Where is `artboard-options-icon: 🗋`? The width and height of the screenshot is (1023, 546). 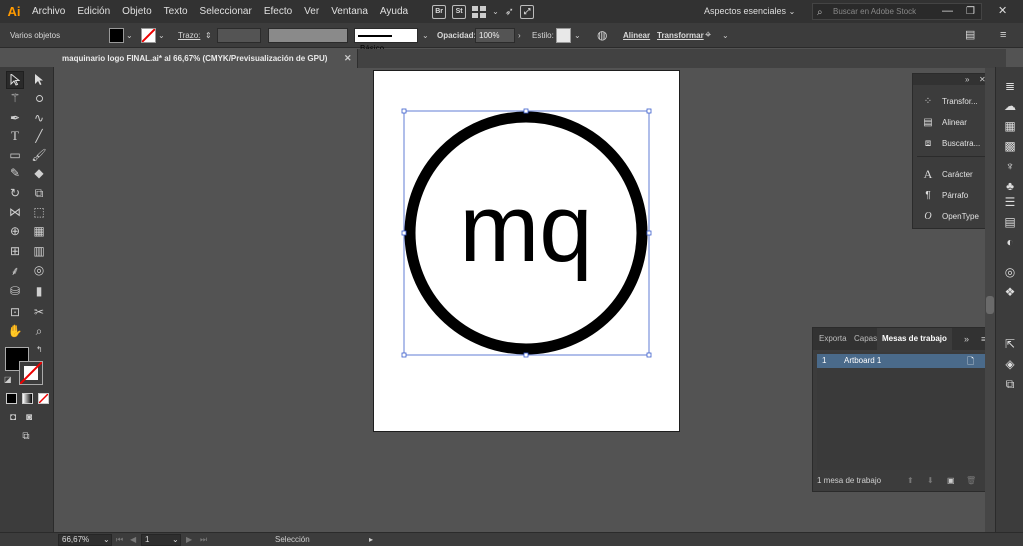
artboard-options-icon: 🗋 is located at coordinates (970, 361).